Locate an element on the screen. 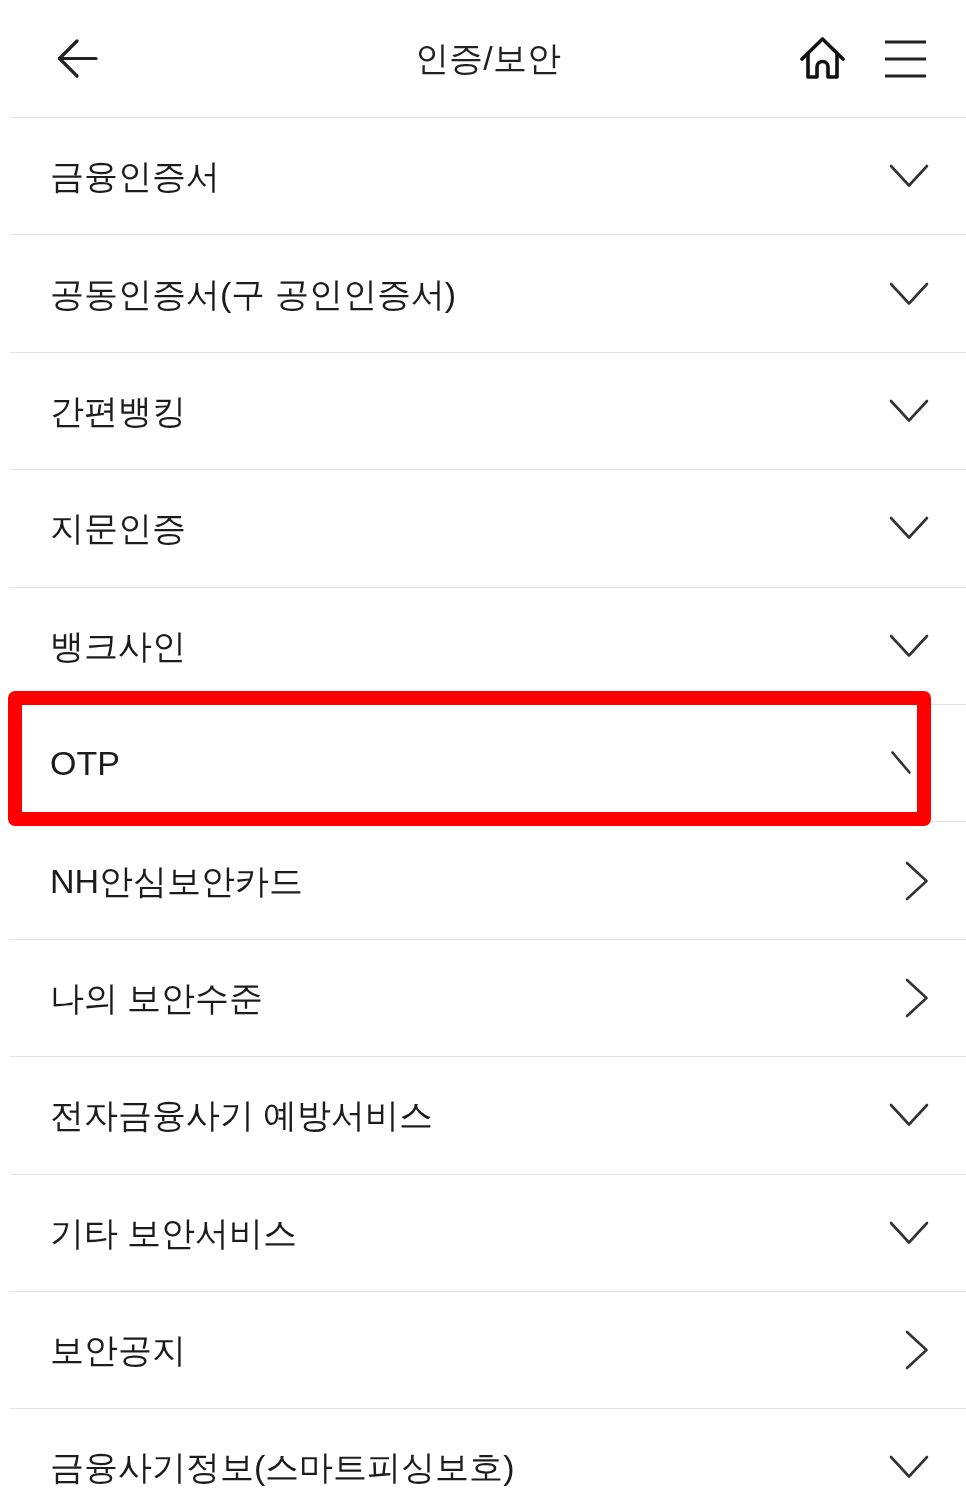 Image resolution: width=966 pixels, height=1501 pixels. chevron-fragment-icon is located at coordinates (901, 762).